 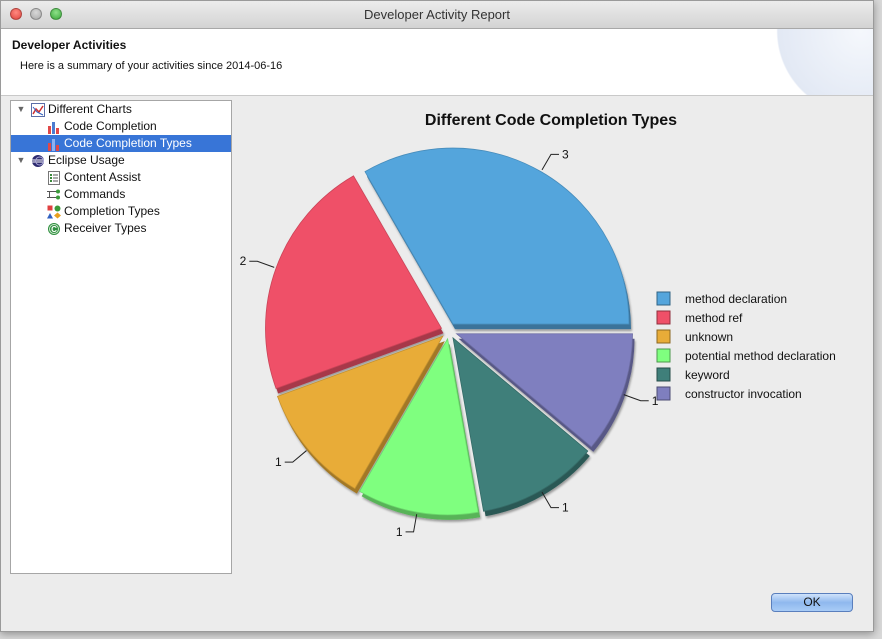 I want to click on title-bar: Developer Activity Report, so click(x=437, y=15).